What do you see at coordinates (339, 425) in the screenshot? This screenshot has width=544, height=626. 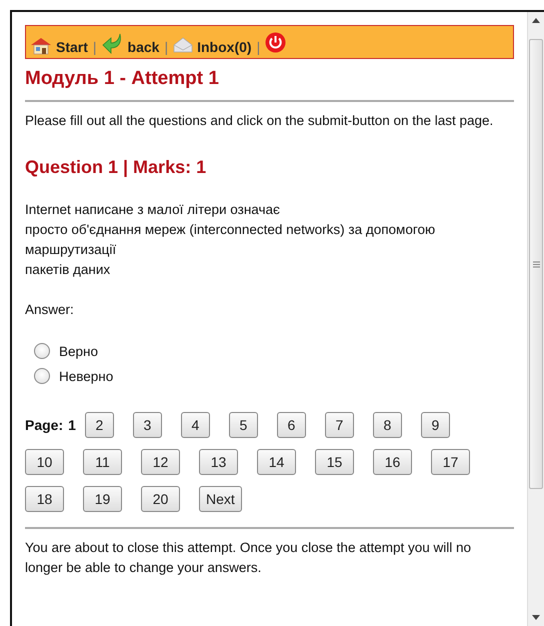 I see `page-button: 7` at bounding box center [339, 425].